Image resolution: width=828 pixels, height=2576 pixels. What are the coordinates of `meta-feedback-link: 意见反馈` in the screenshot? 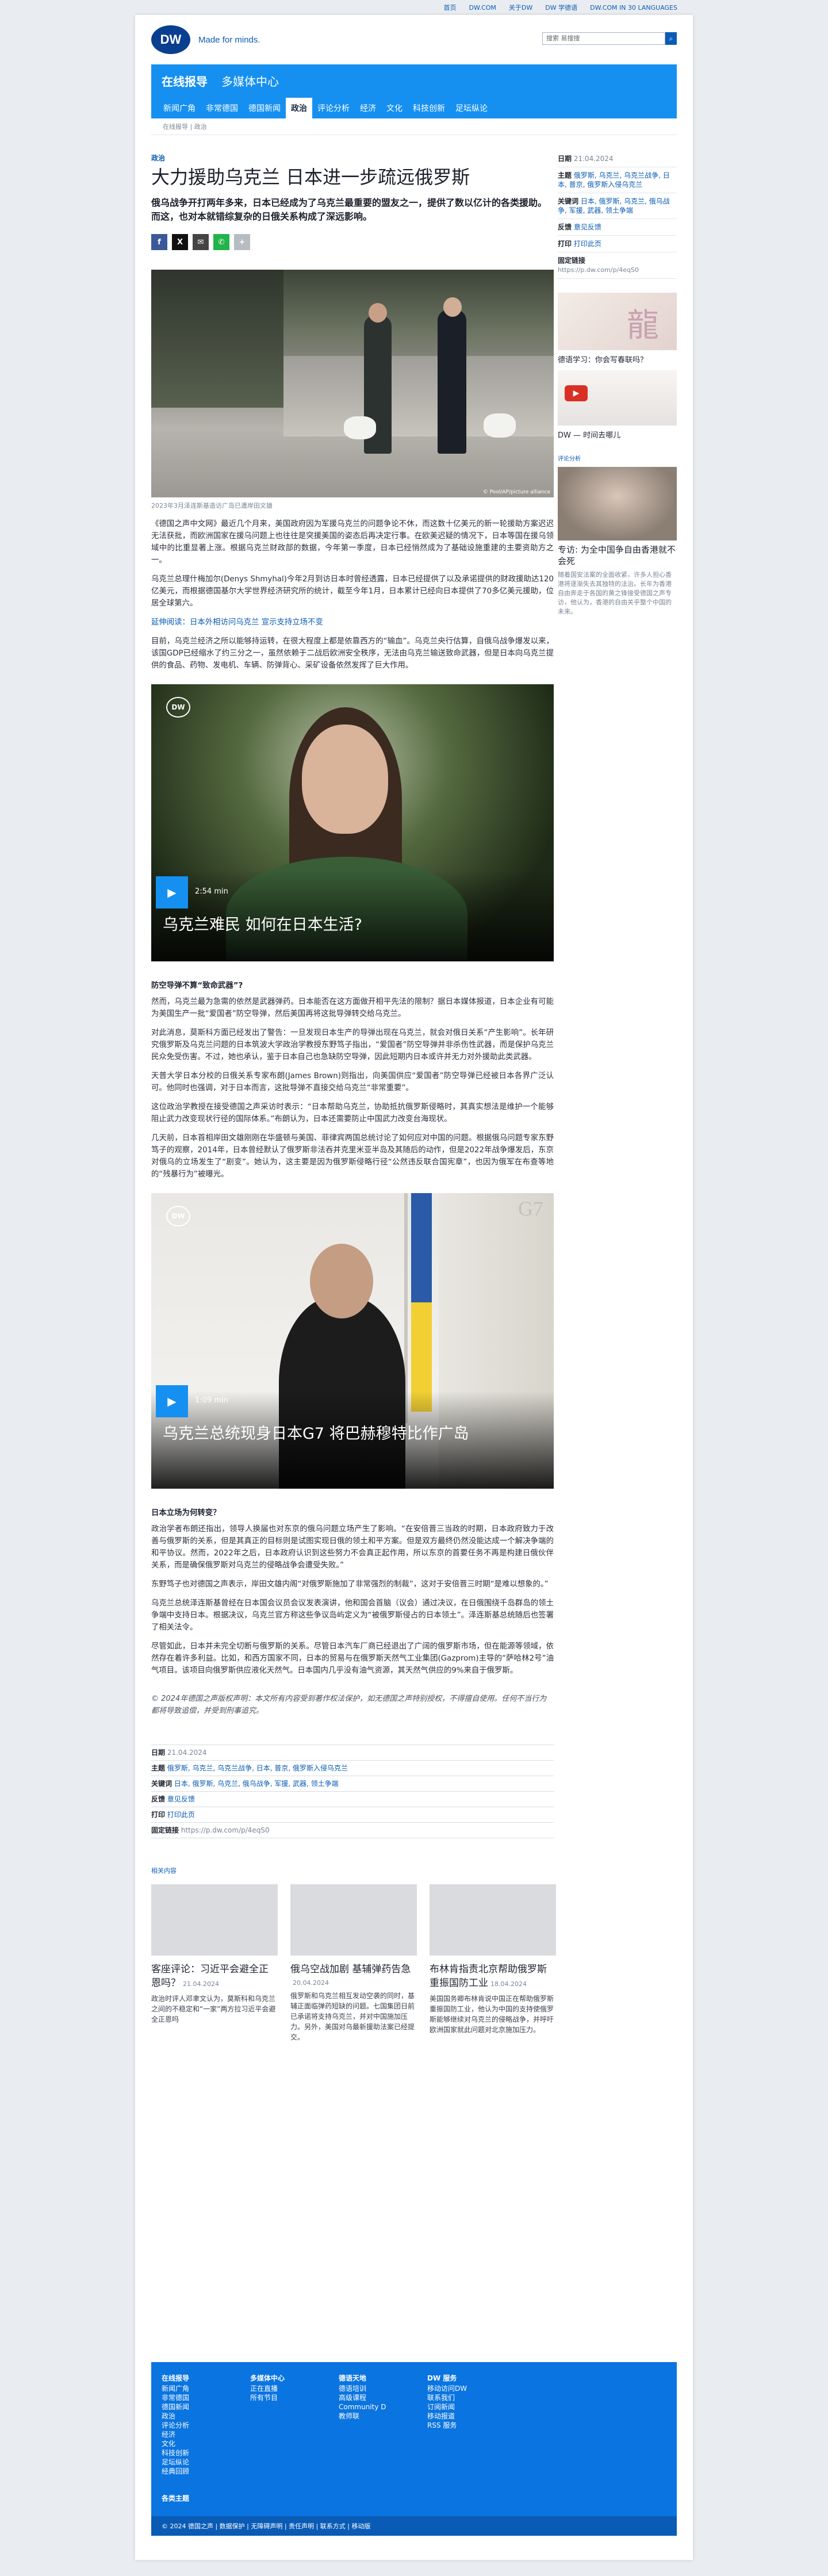 It's located at (181, 1799).